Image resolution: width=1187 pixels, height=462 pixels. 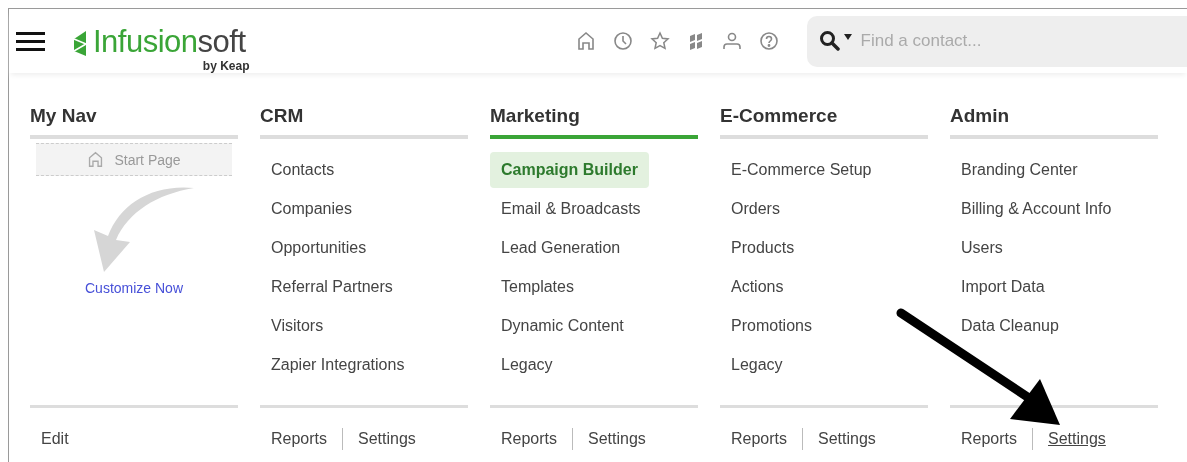 What do you see at coordinates (338, 365) in the screenshot?
I see `menu-item: Zapier Integrations` at bounding box center [338, 365].